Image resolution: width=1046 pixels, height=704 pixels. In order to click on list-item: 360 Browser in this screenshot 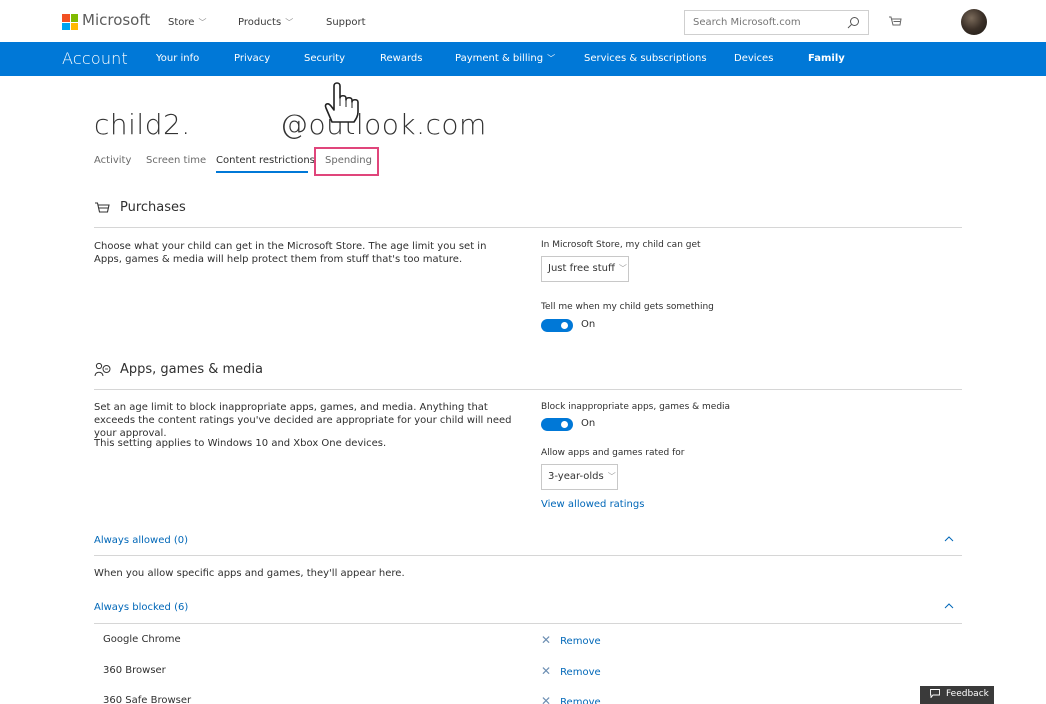, I will do `click(134, 670)`.